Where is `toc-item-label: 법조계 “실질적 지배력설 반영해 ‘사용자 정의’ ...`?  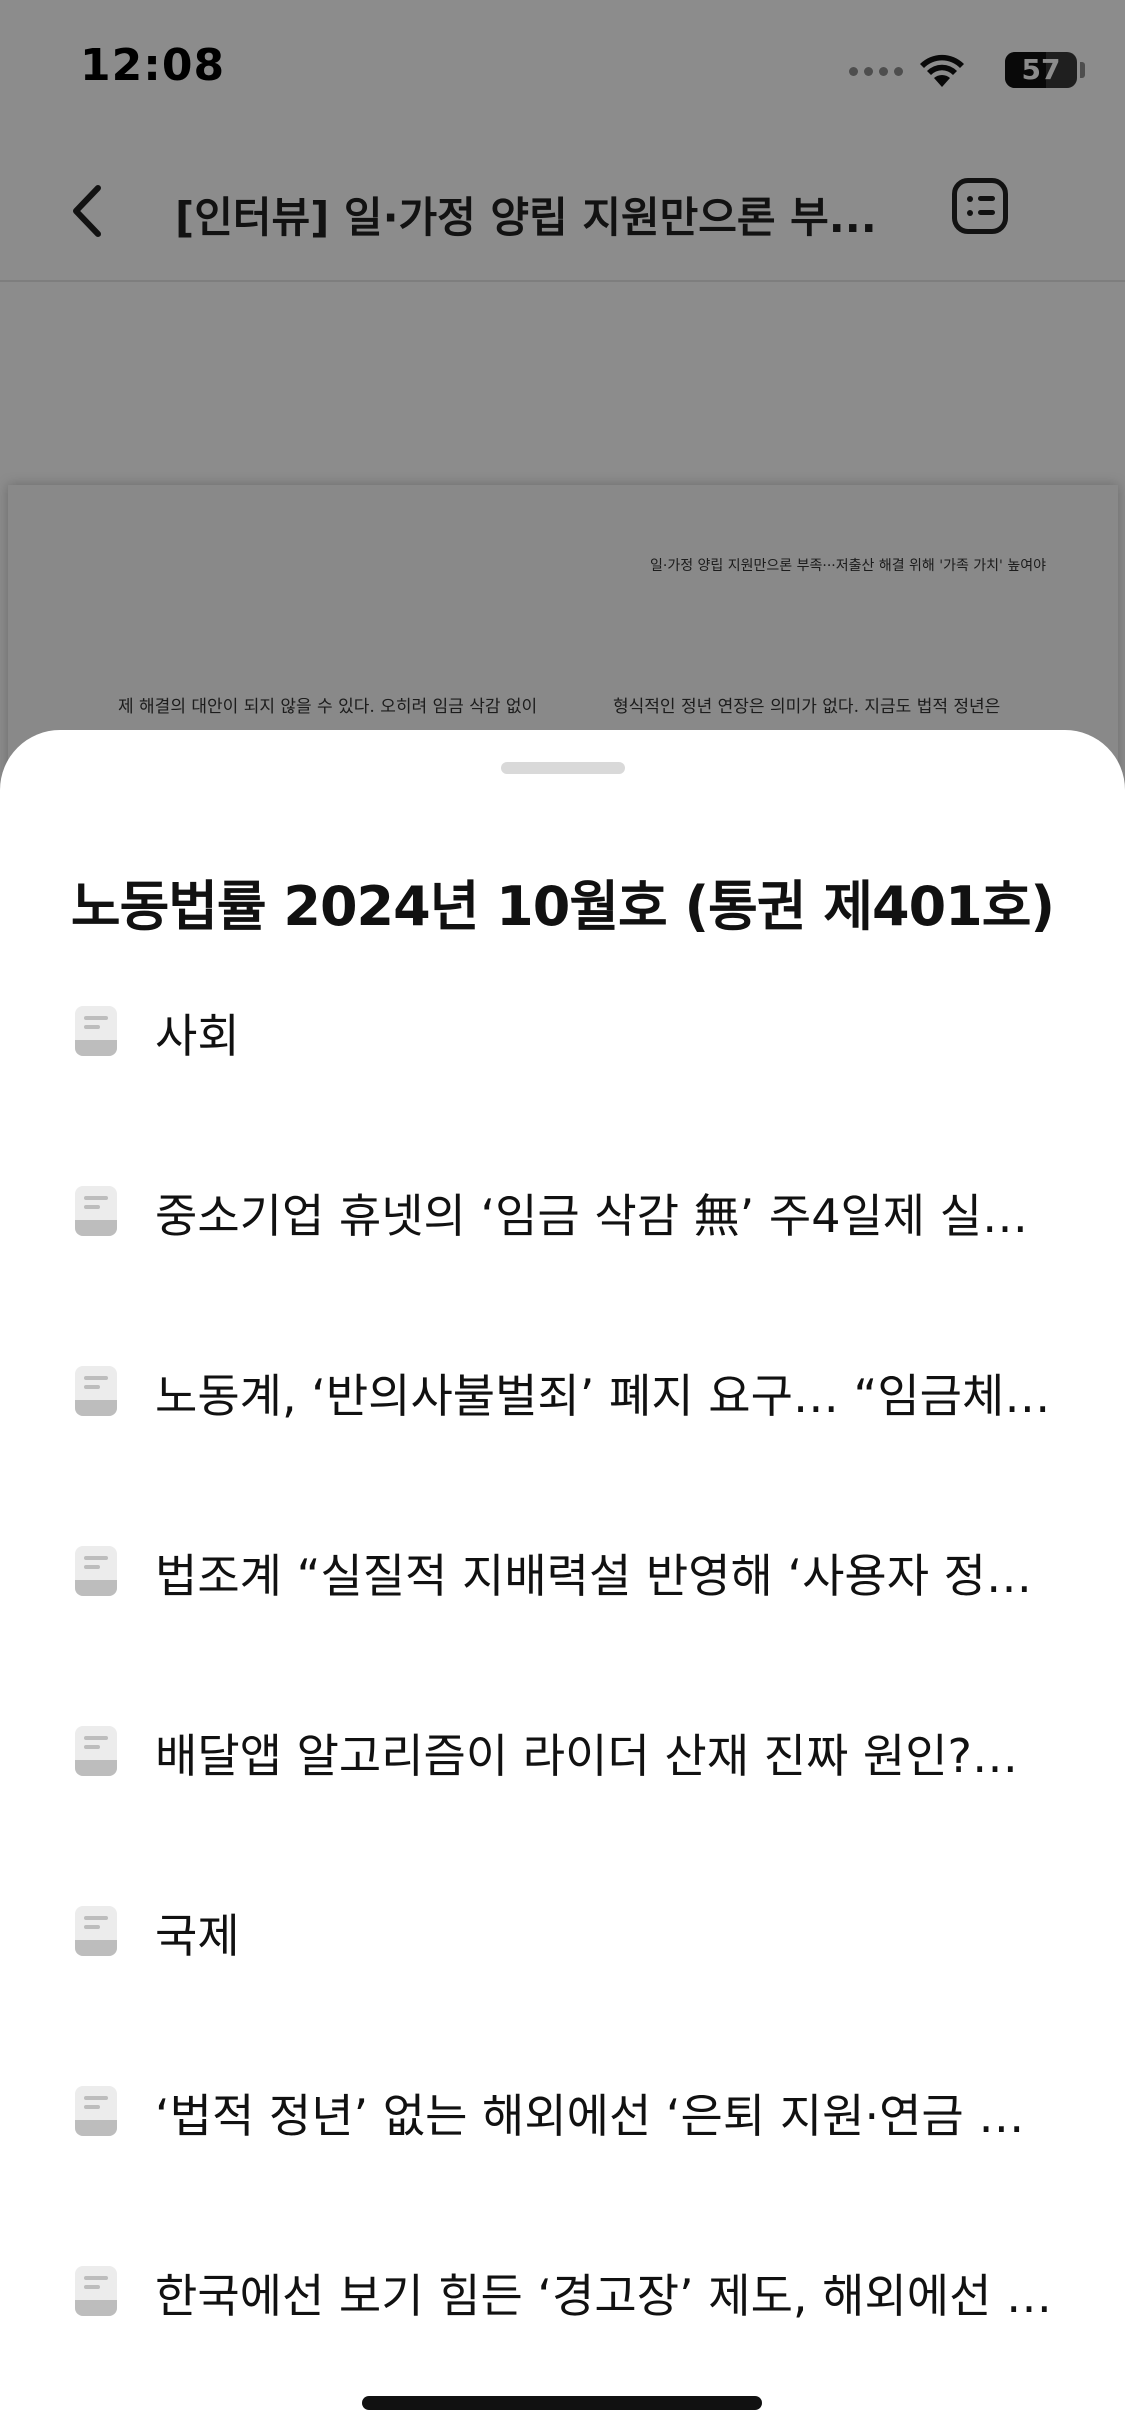
toc-item-label: 법조계 “실질적 지배력설 반영해 ‘사용자 정의’ ... is located at coordinates (607, 1576).